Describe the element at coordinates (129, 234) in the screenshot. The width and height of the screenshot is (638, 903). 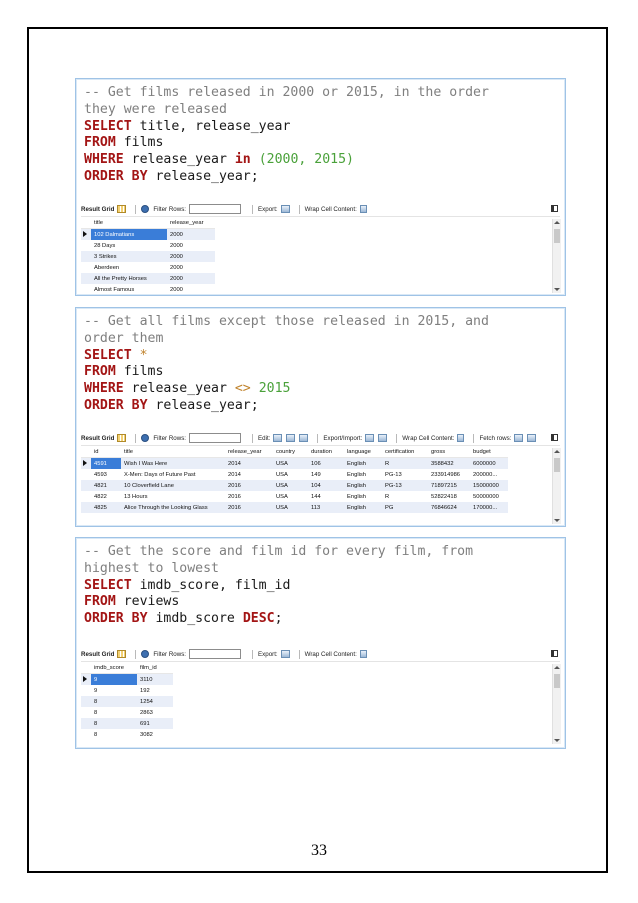
I see `table-cell: 102 Dalmatians` at that location.